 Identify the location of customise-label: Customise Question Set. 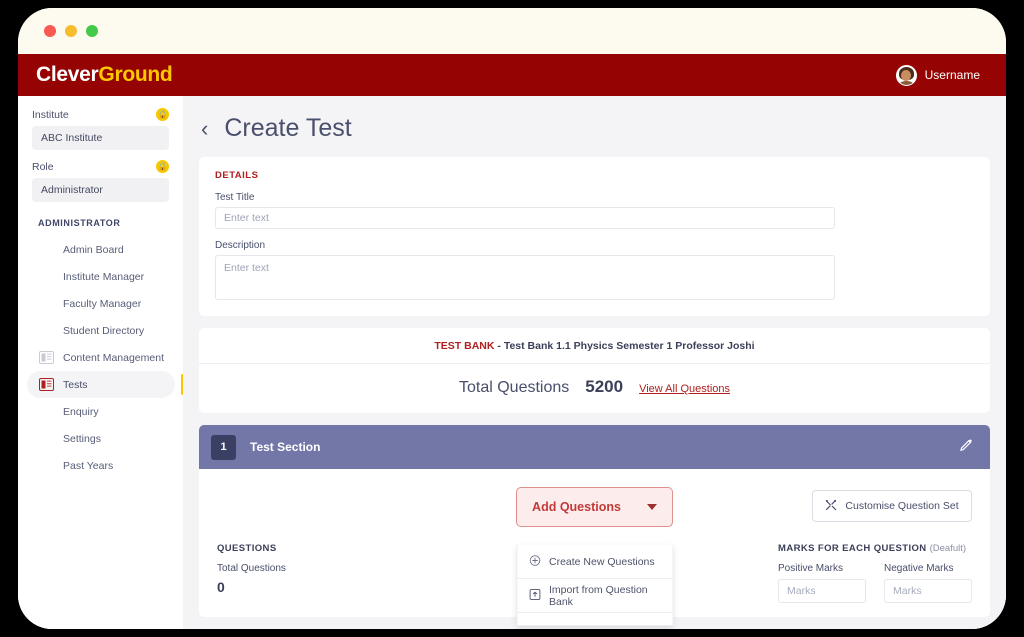
(902, 506).